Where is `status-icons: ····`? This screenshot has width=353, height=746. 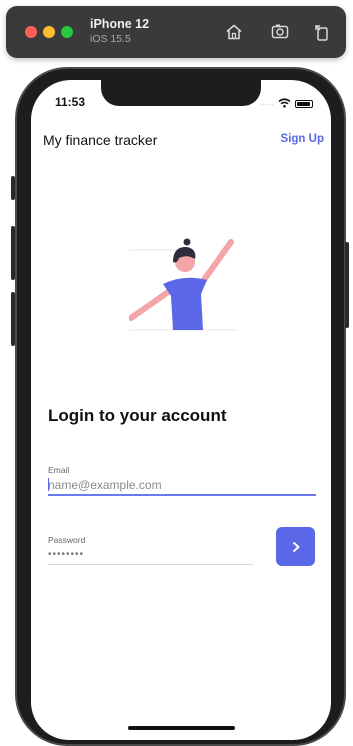
status-icons: ···· is located at coordinates (287, 104).